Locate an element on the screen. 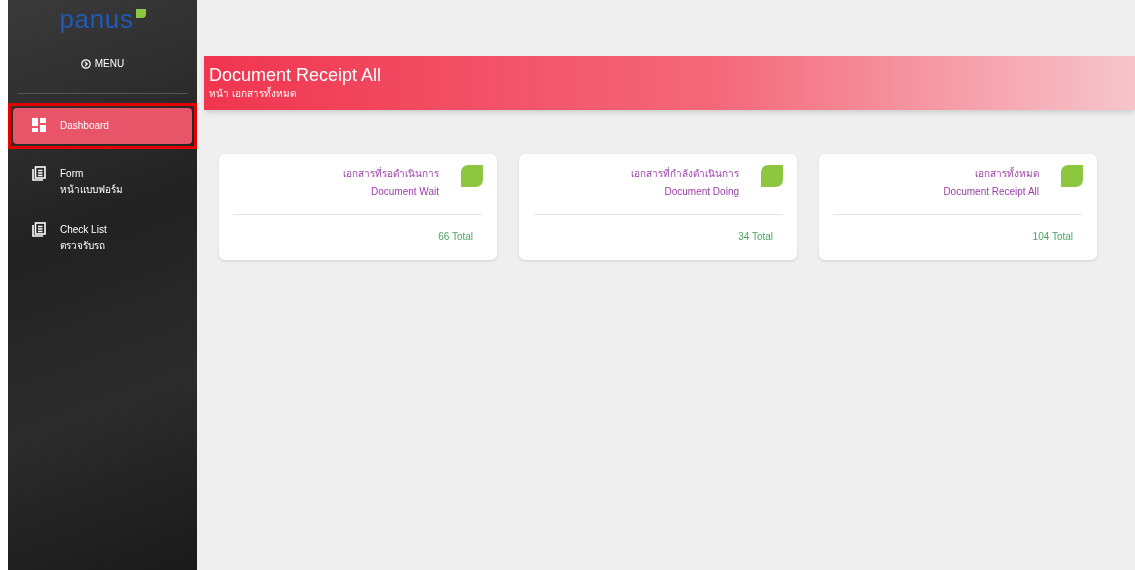  card-title: เอกสารที่รอดำเนินการ is located at coordinates (391, 173).